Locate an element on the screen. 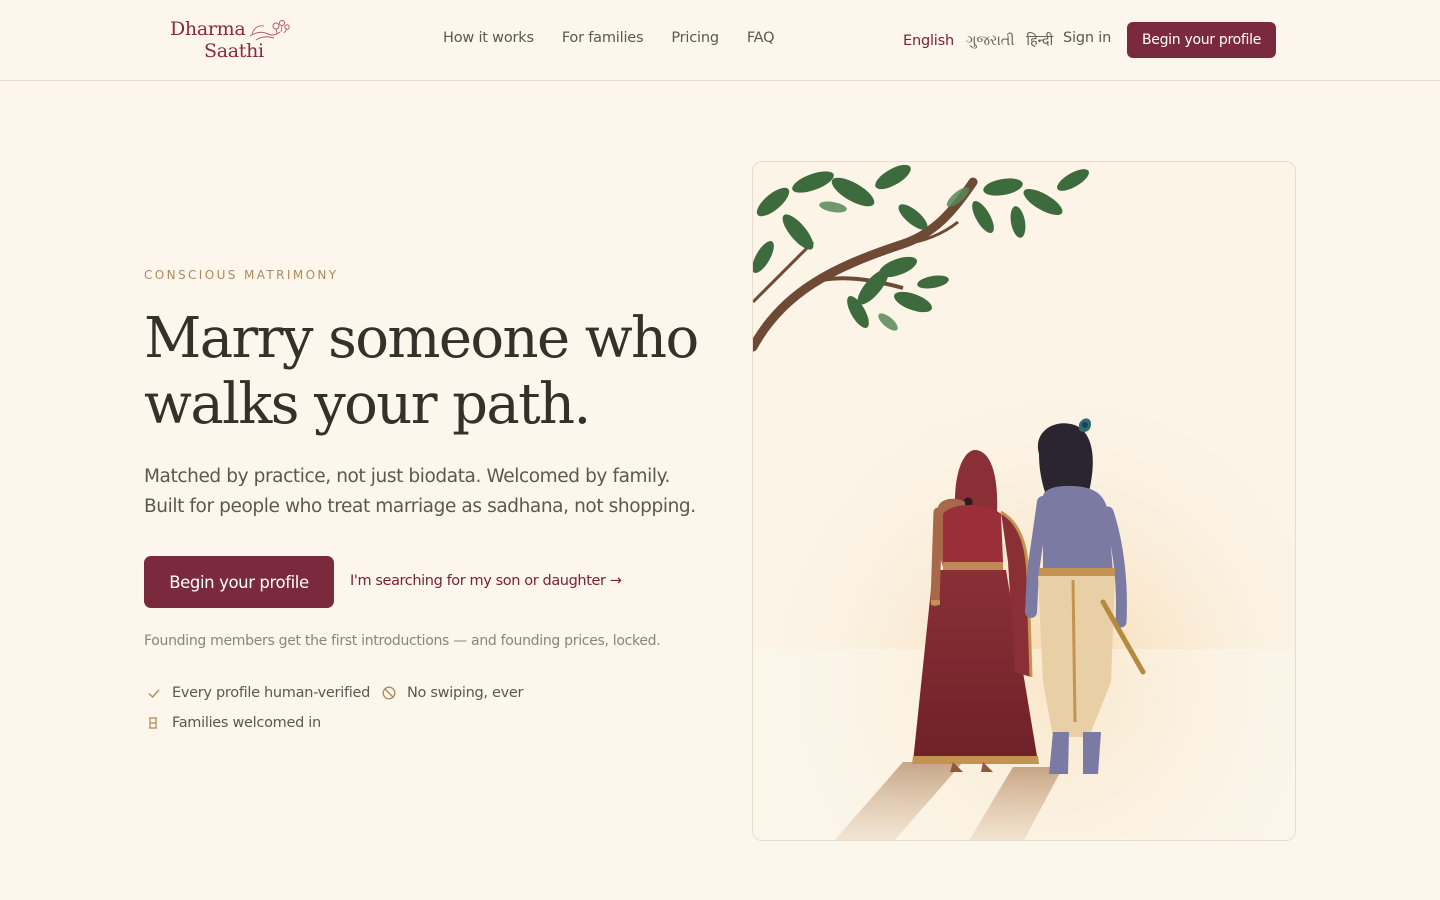 This screenshot has height=900, width=1440. begin-profile-button: Begin your profile is located at coordinates (239, 582).